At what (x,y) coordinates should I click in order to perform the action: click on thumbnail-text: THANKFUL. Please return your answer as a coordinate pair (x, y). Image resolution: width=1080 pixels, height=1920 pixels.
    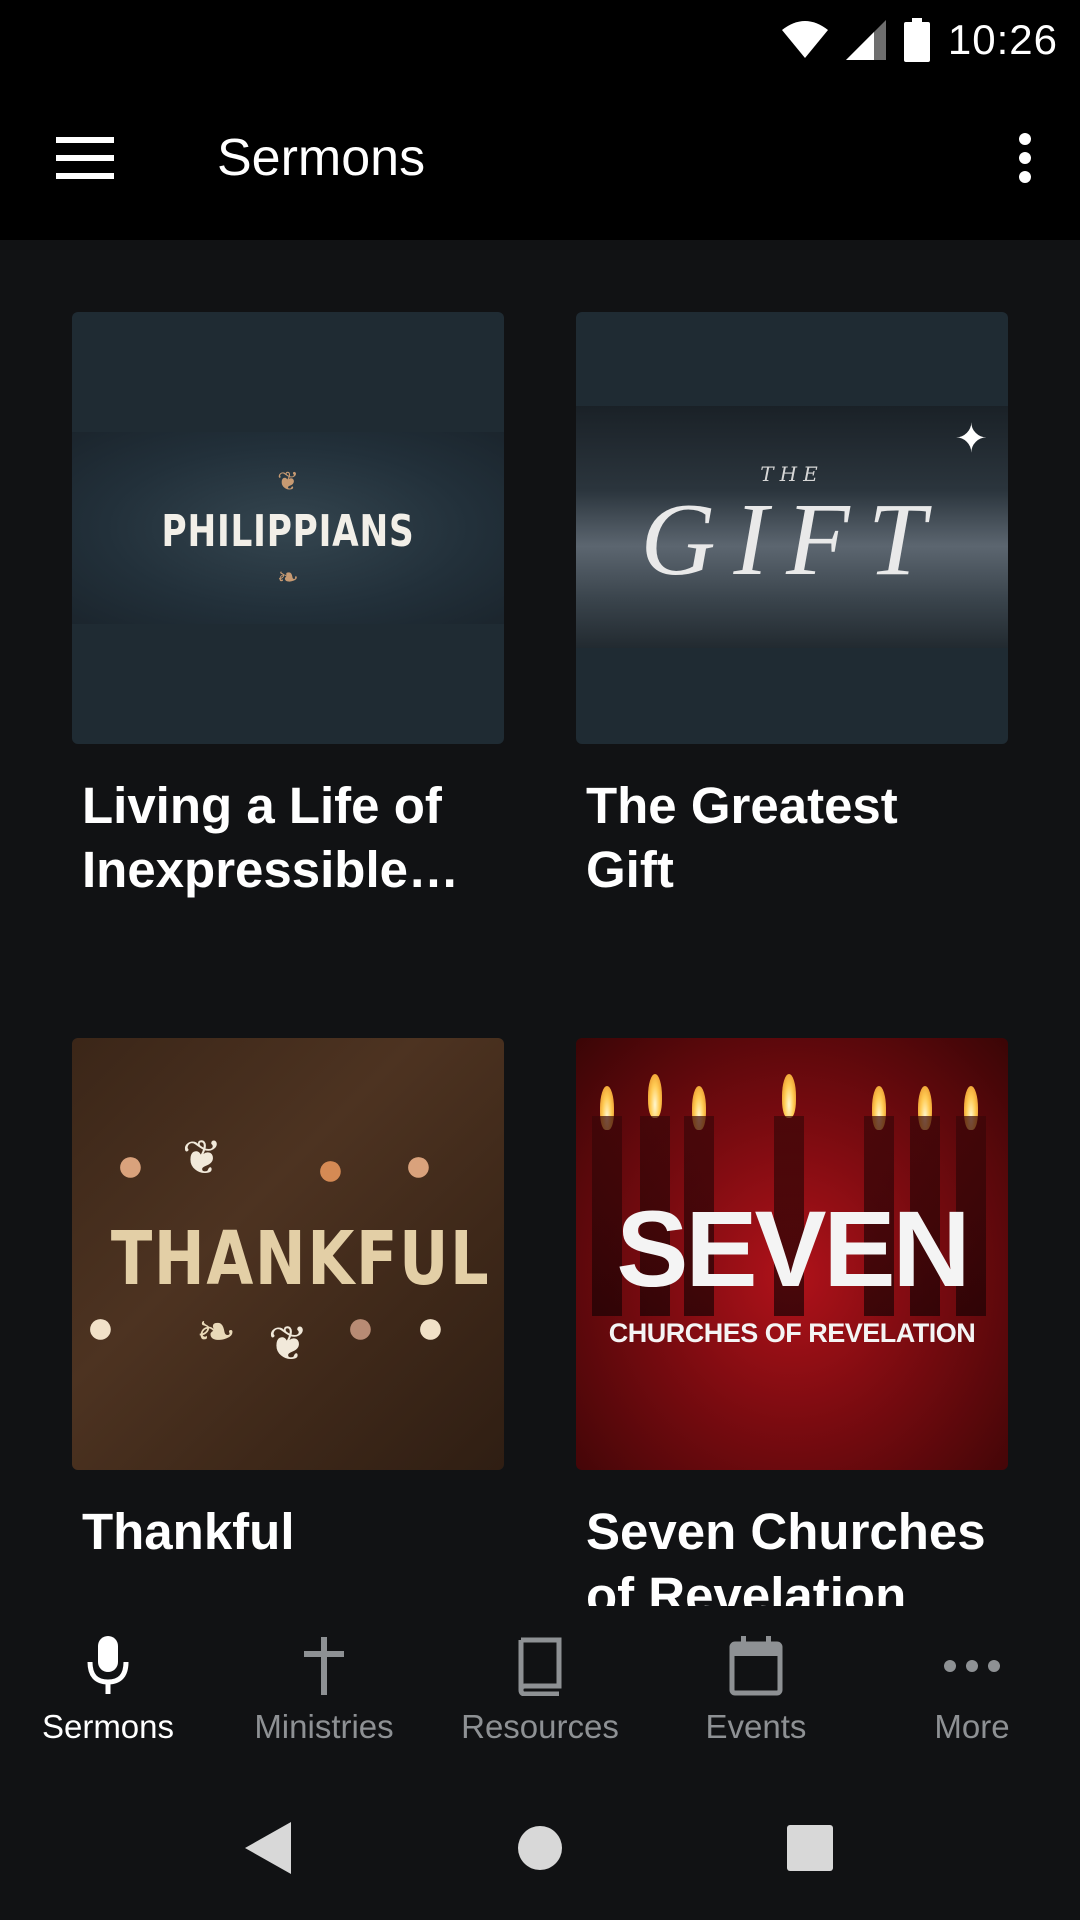
    Looking at the image, I should click on (300, 1259).